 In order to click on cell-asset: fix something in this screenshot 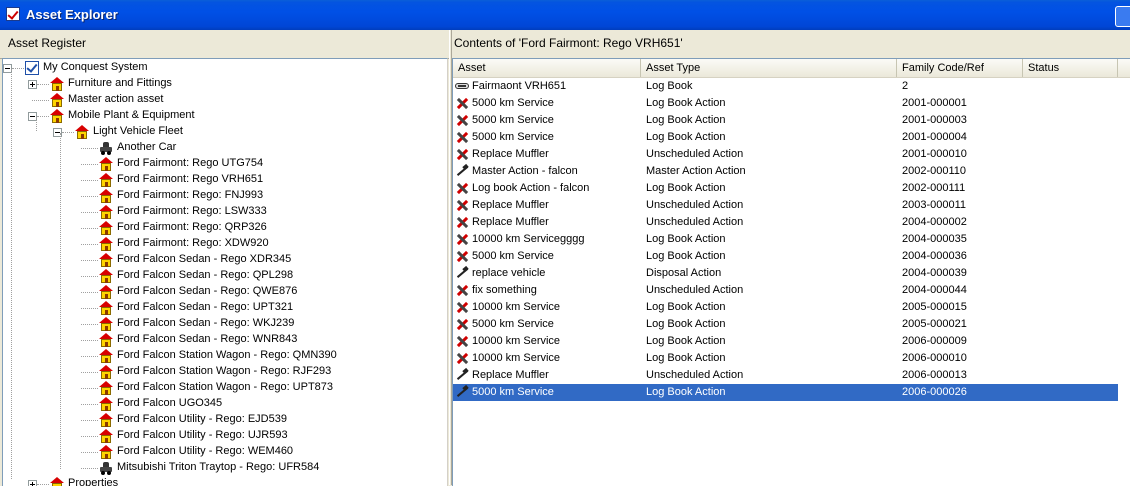, I will do `click(504, 290)`.